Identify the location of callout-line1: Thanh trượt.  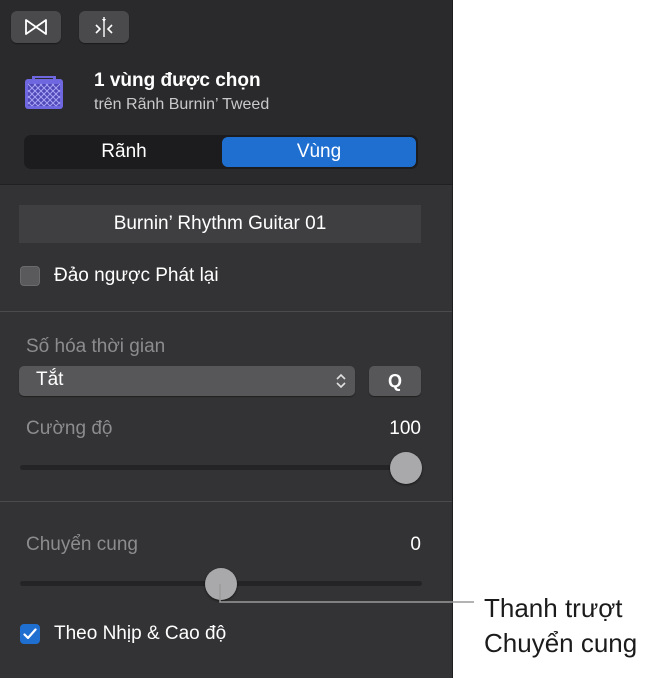
(553, 608).